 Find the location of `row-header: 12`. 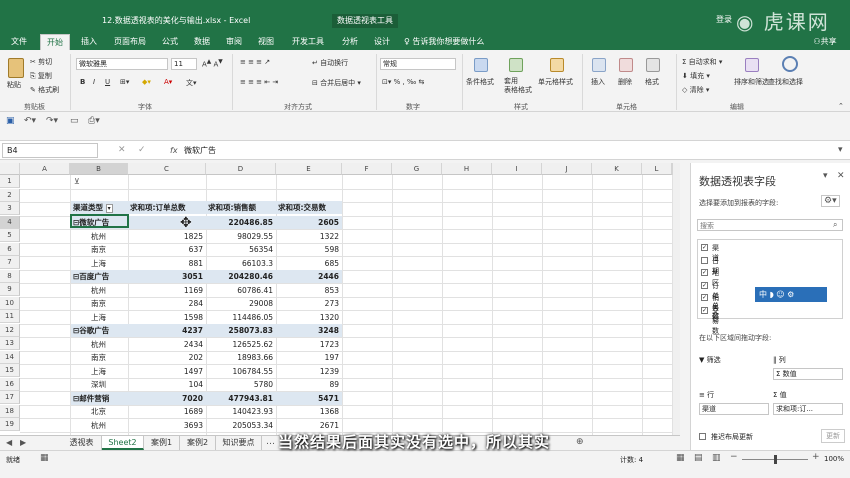

row-header: 12 is located at coordinates (10, 330).